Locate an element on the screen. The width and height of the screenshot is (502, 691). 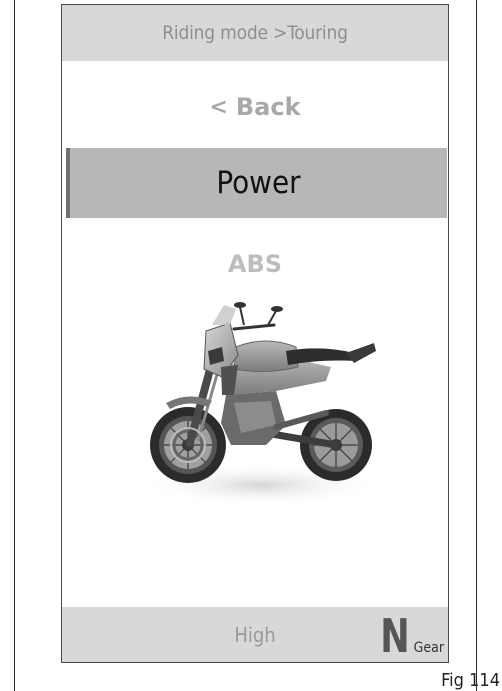
menu-item-power-label: Power is located at coordinates (258, 183).